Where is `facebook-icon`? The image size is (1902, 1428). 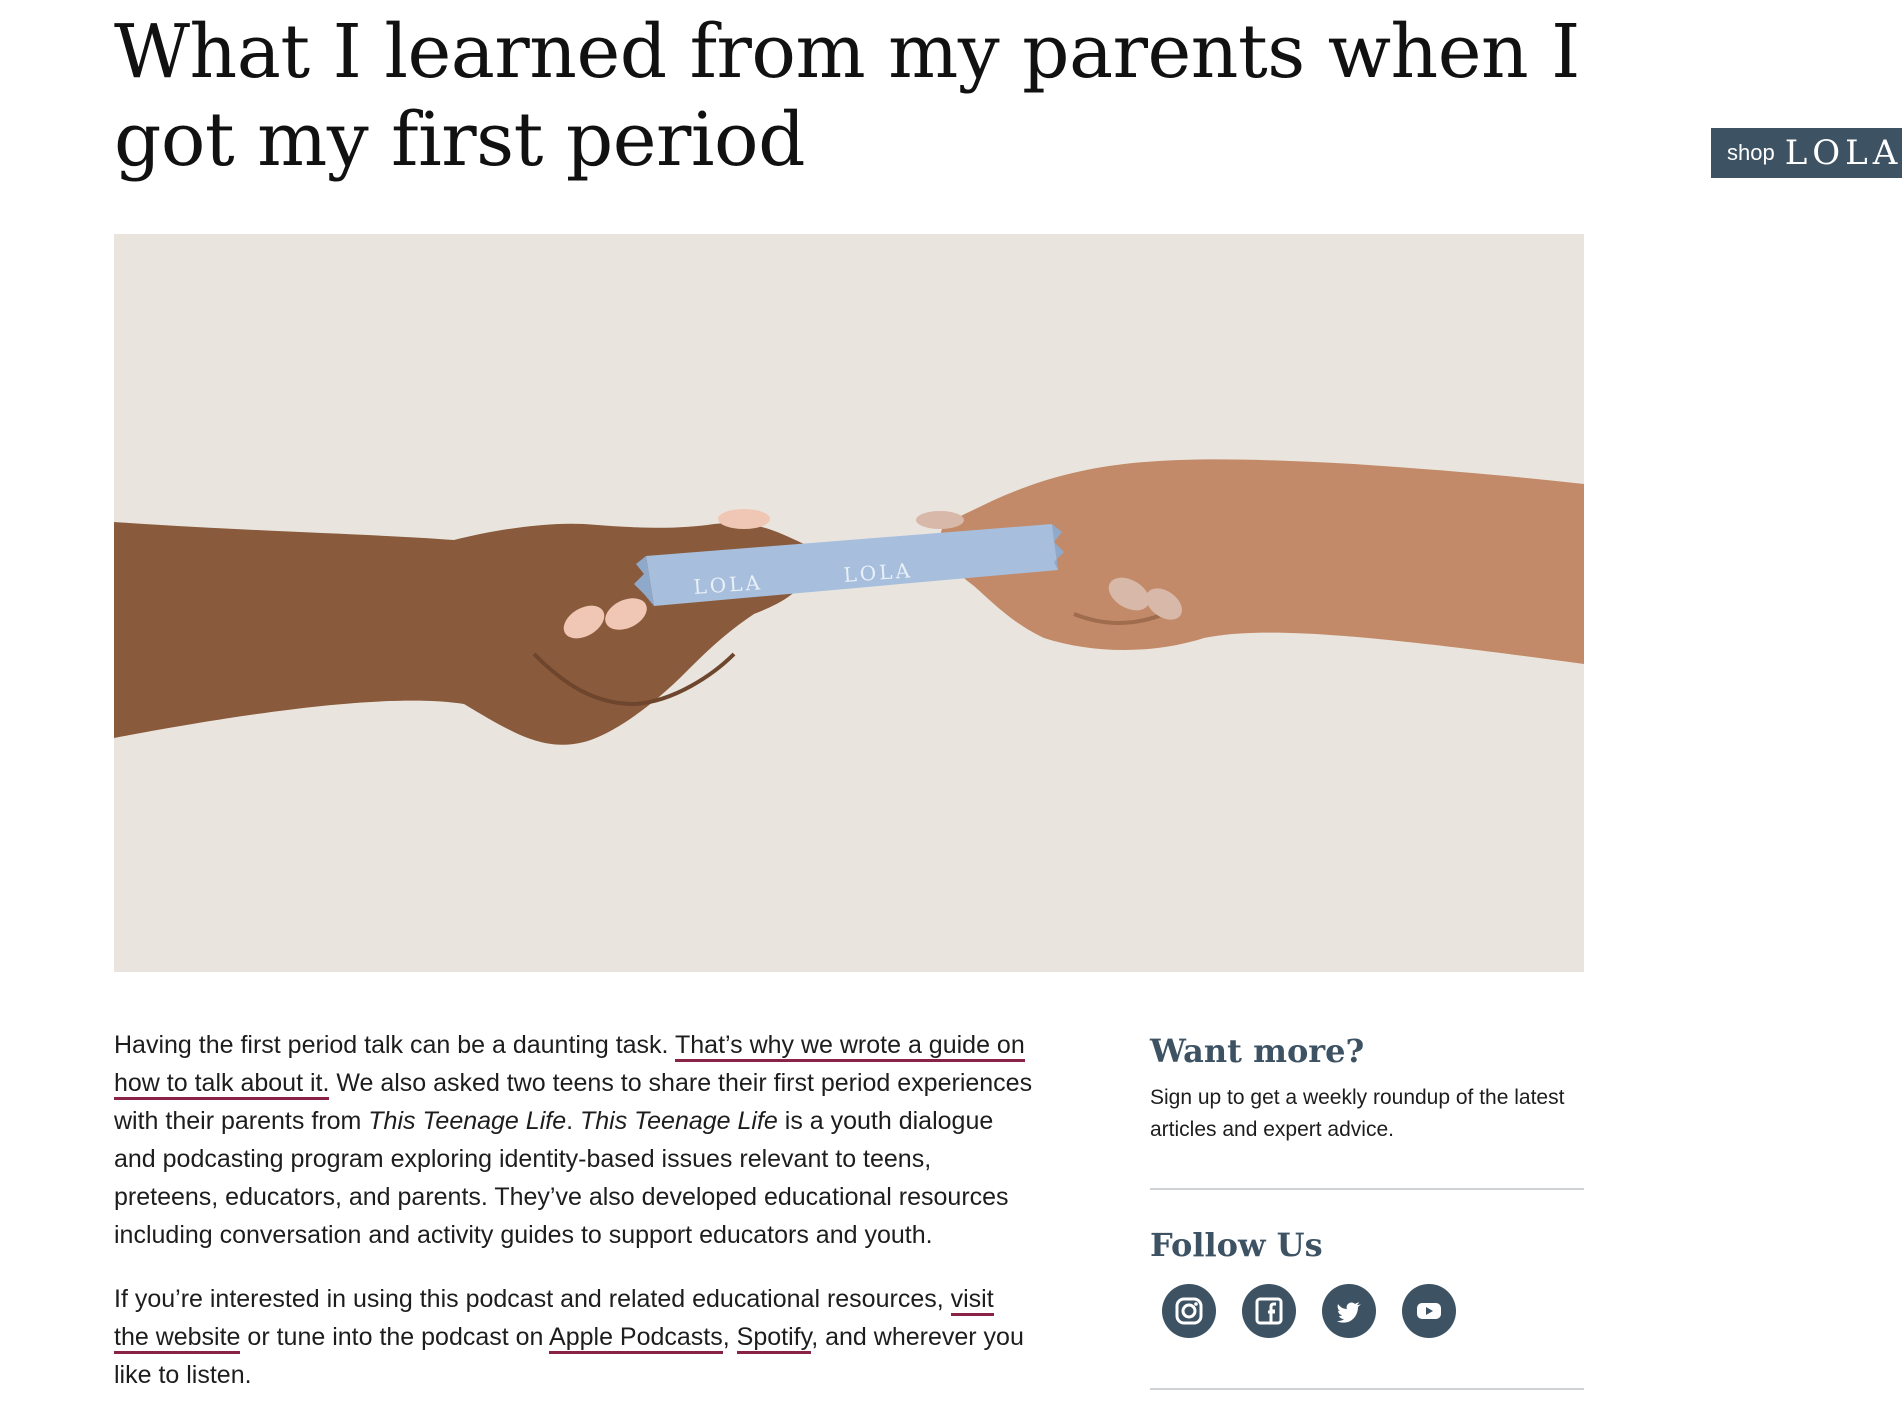 facebook-icon is located at coordinates (1269, 1311).